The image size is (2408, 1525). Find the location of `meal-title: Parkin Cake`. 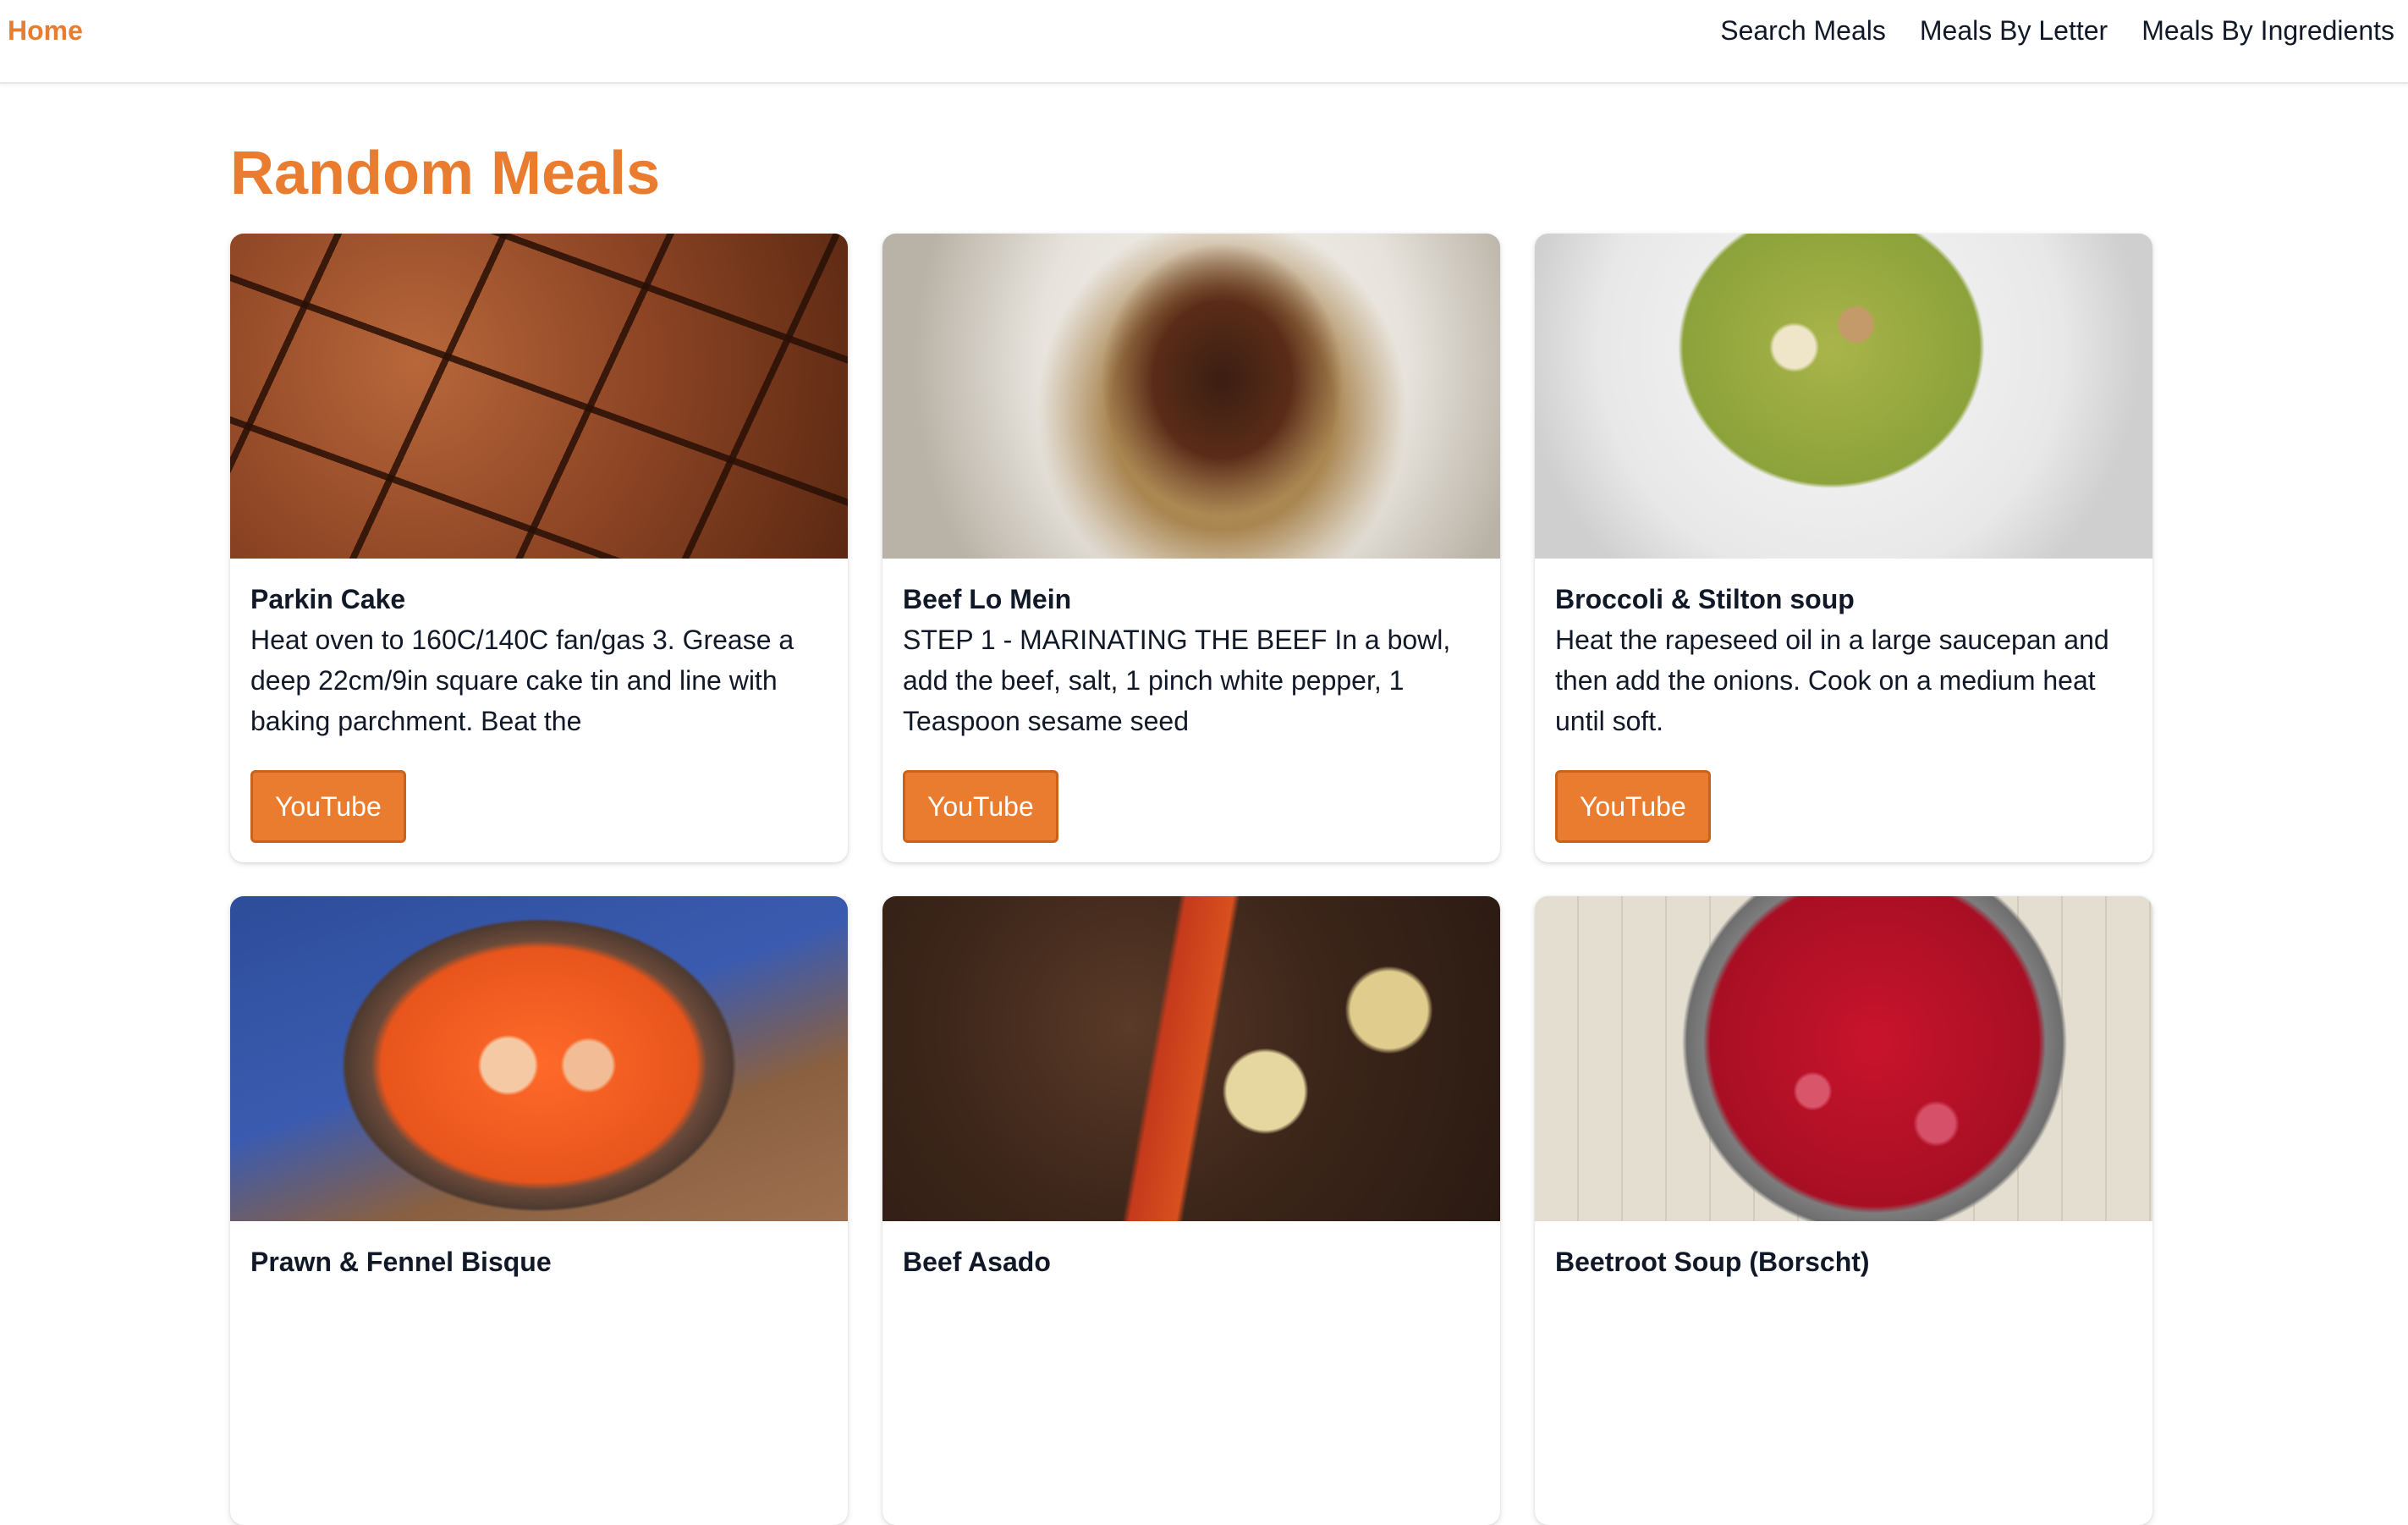

meal-title: Parkin Cake is located at coordinates (538, 599).